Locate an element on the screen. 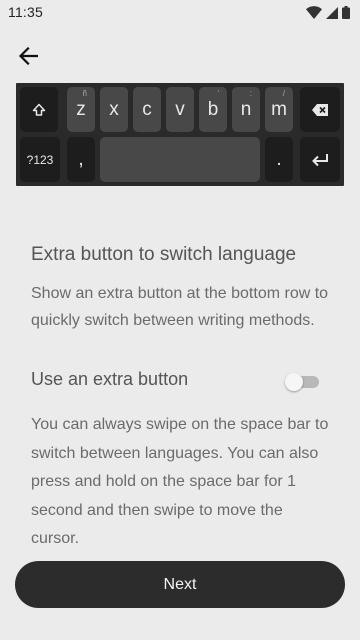 This screenshot has width=360, height=640. backspace-key is located at coordinates (320, 109).